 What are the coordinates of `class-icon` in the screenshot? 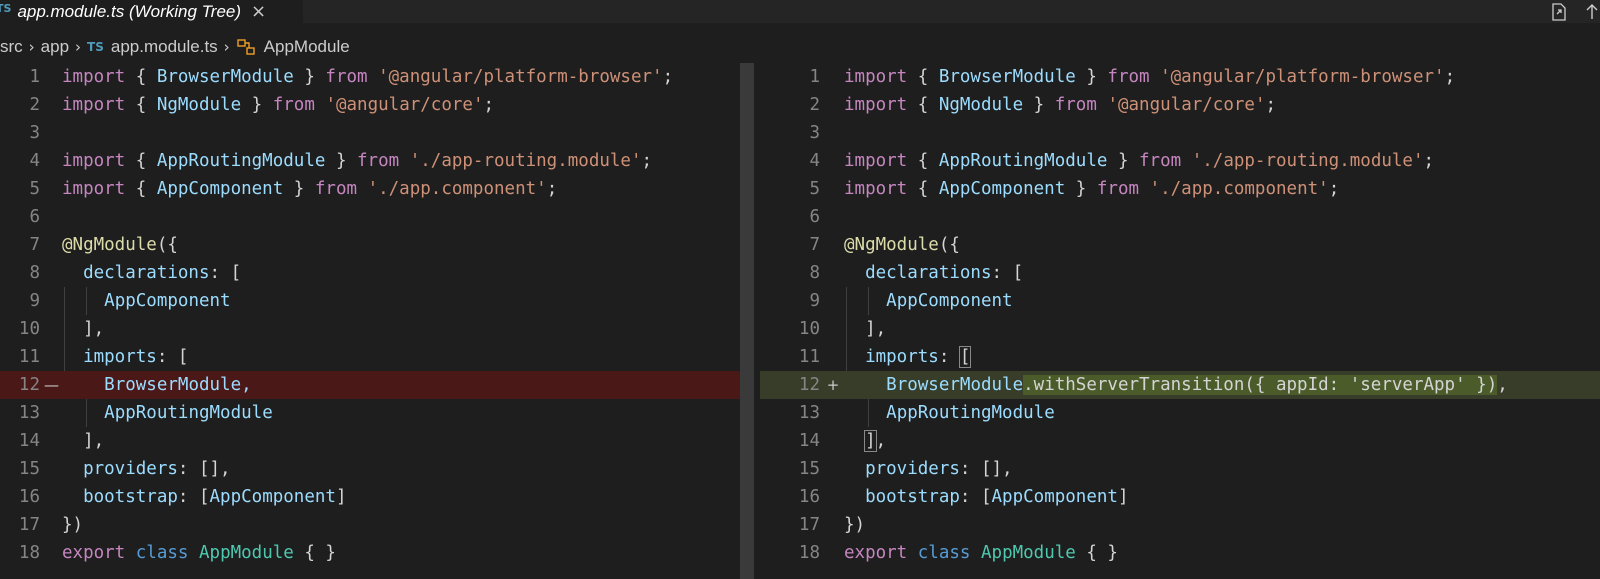 It's located at (246, 47).